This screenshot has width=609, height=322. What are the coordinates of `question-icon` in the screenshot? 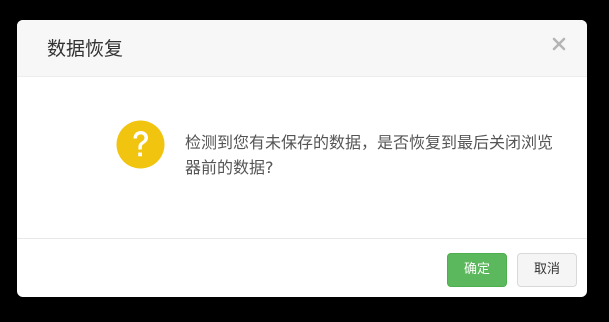 It's located at (140, 144).